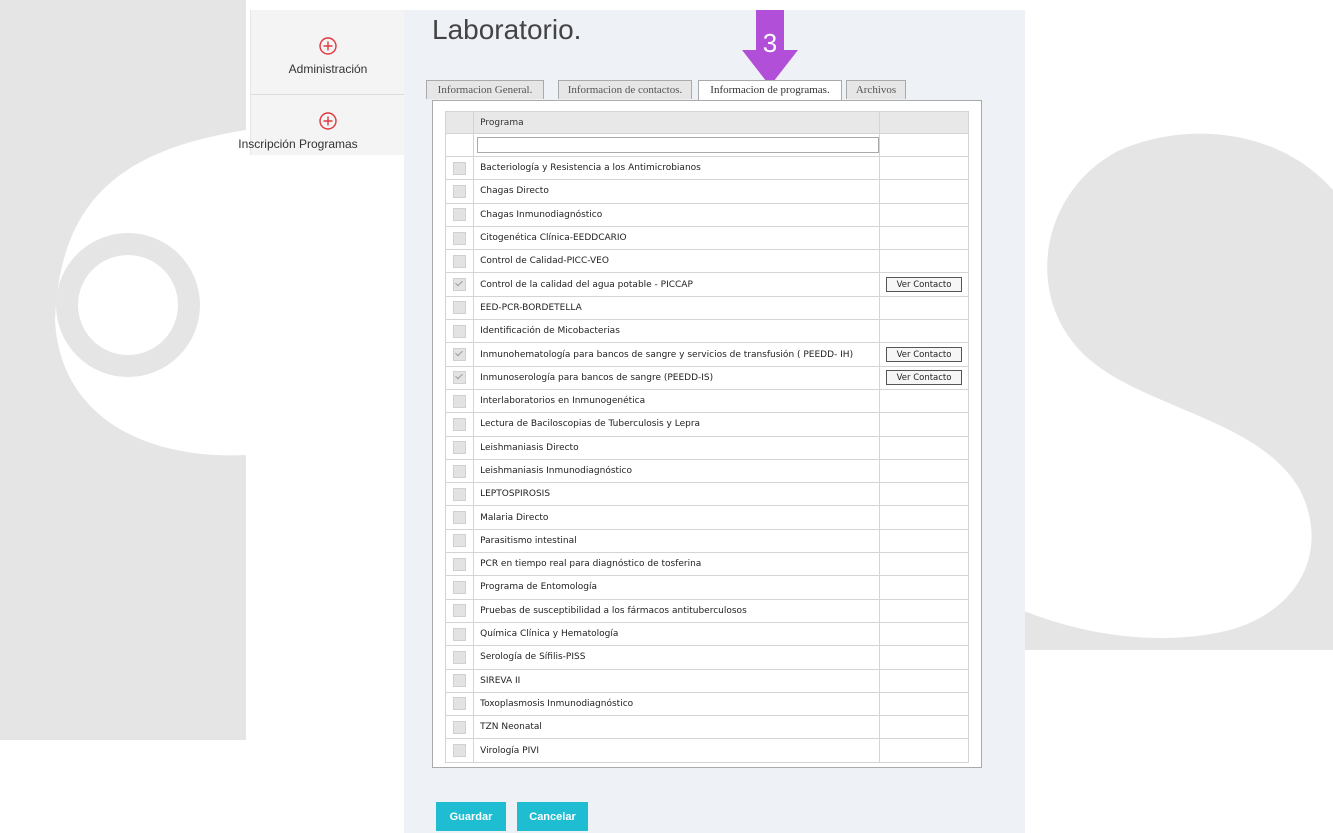  Describe the element at coordinates (677, 191) in the screenshot. I see `program-name: Chagas Directo` at that location.